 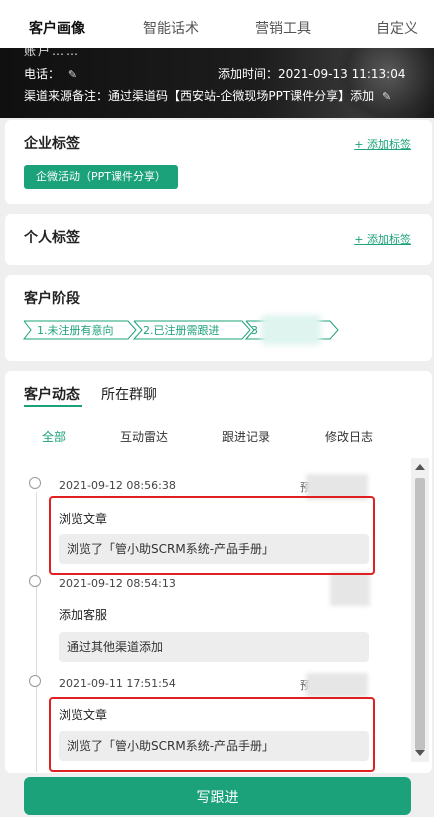 I want to click on write-follow-up-button: 写跟进, so click(x=217, y=796).